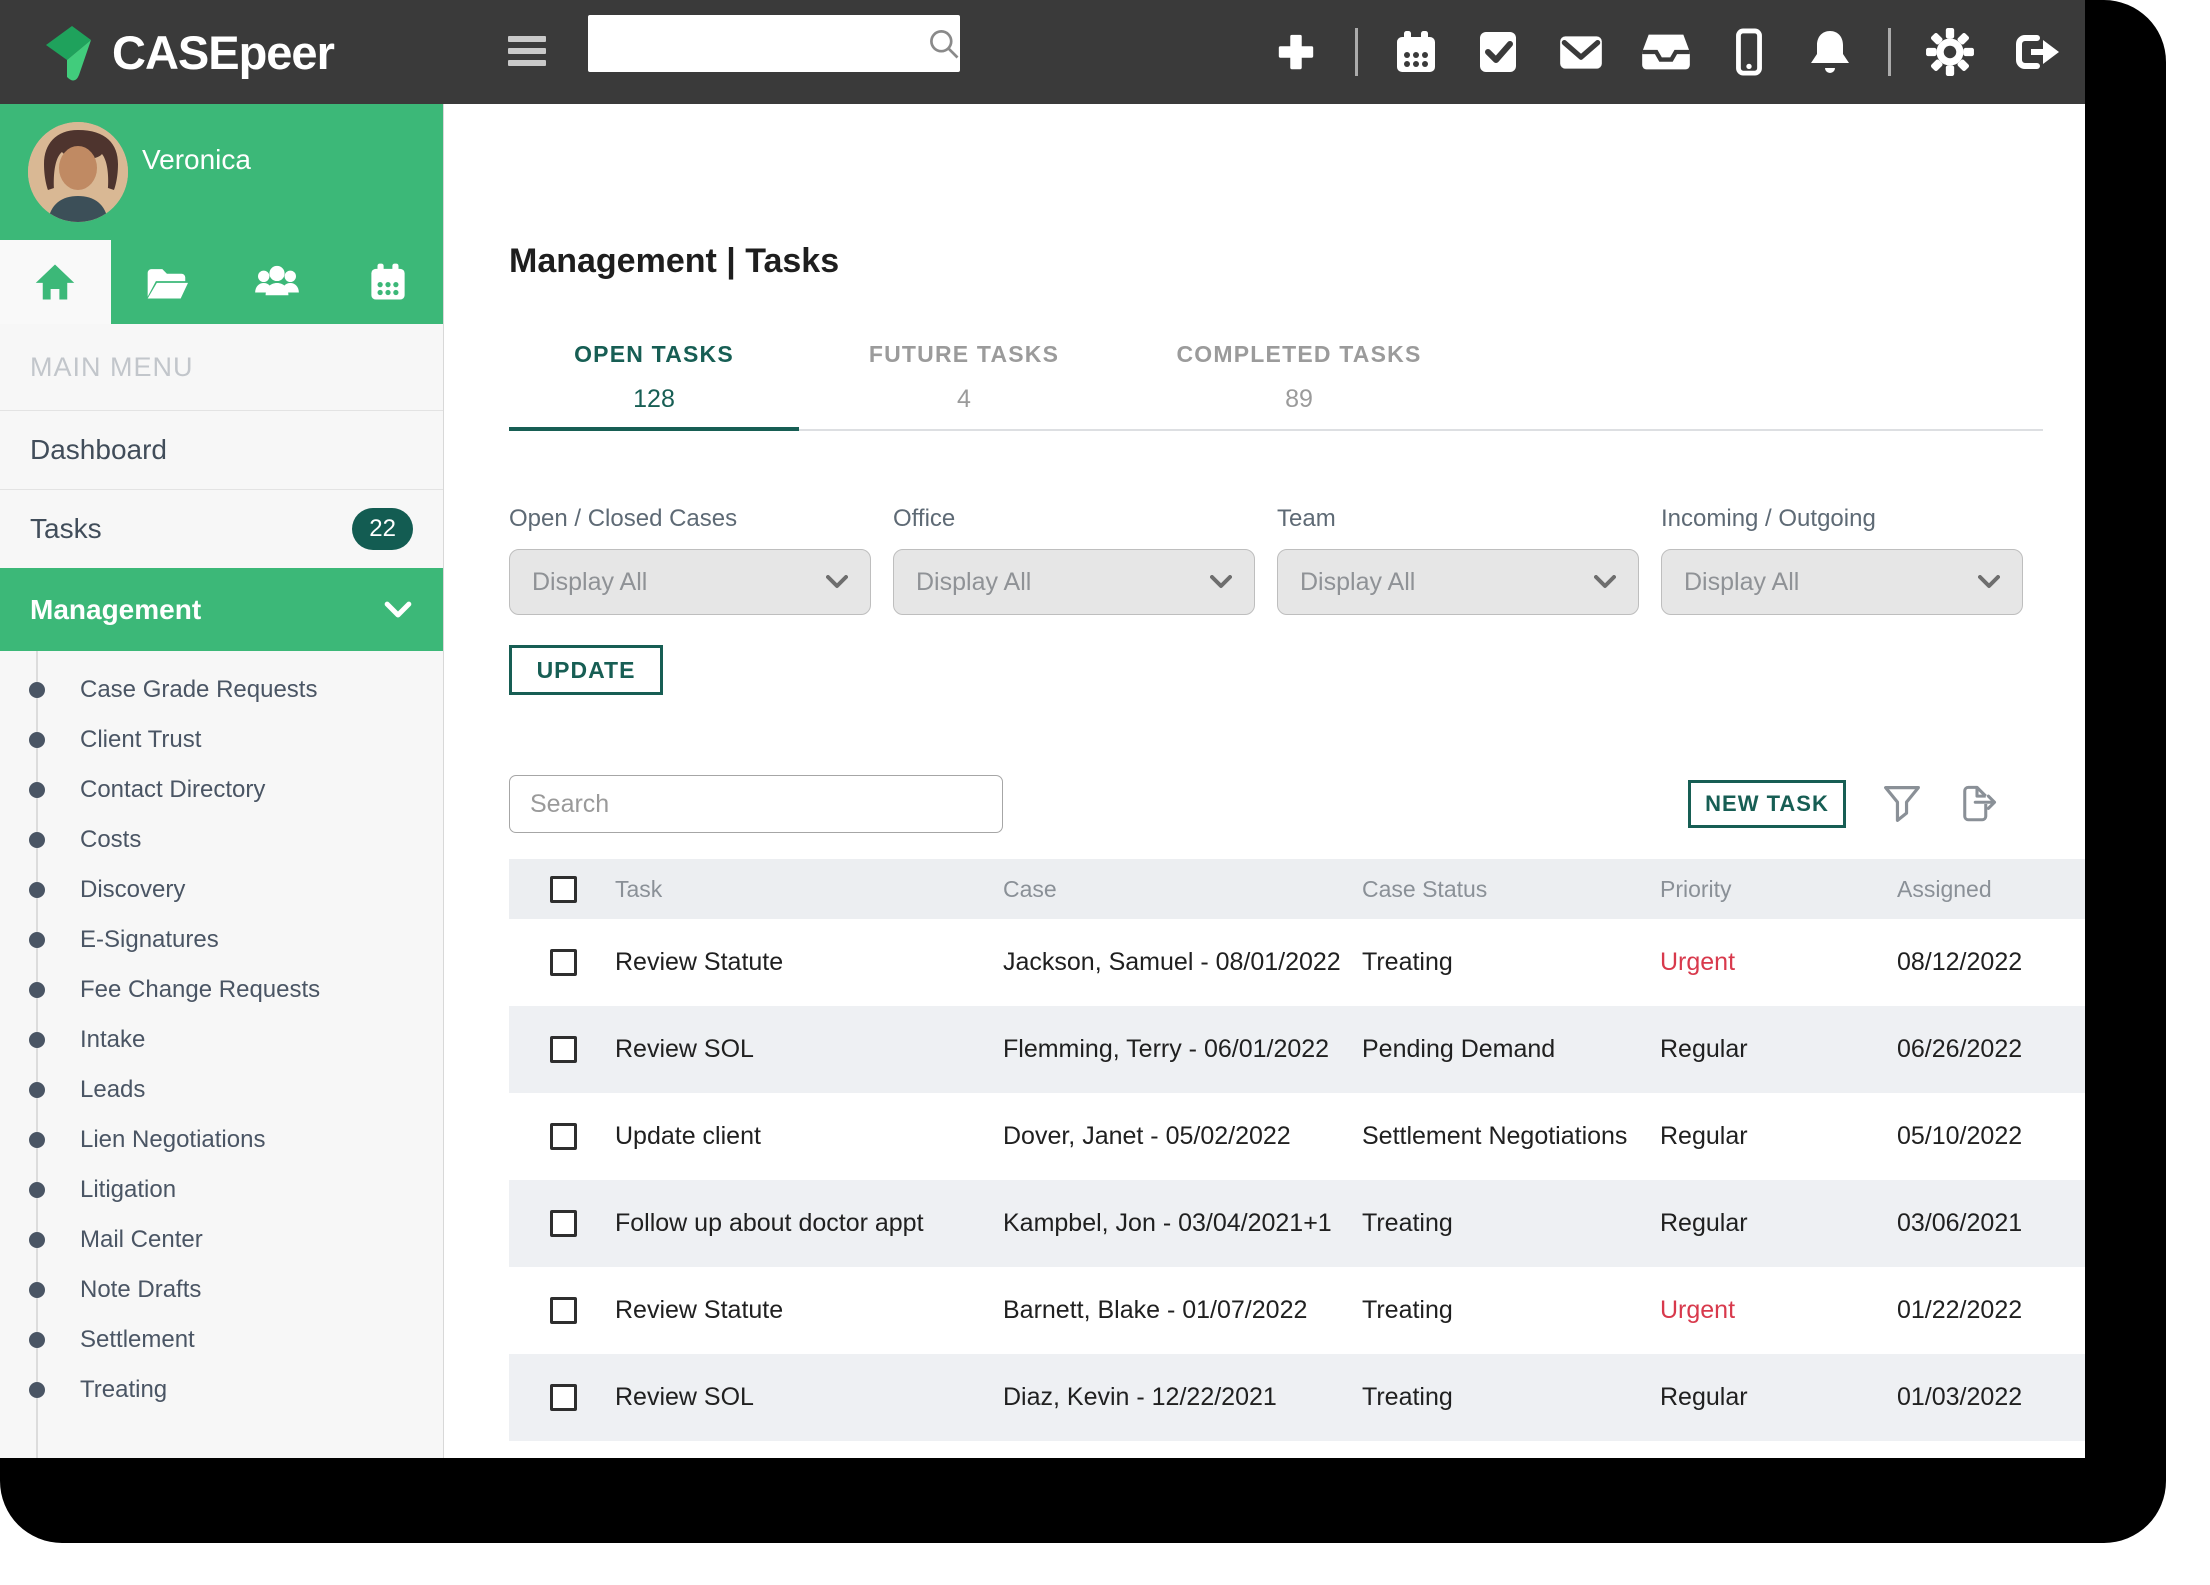 Image resolution: width=2210 pixels, height=1585 pixels. What do you see at coordinates (699, 1310) in the screenshot?
I see `cell-task: Review Statute` at bounding box center [699, 1310].